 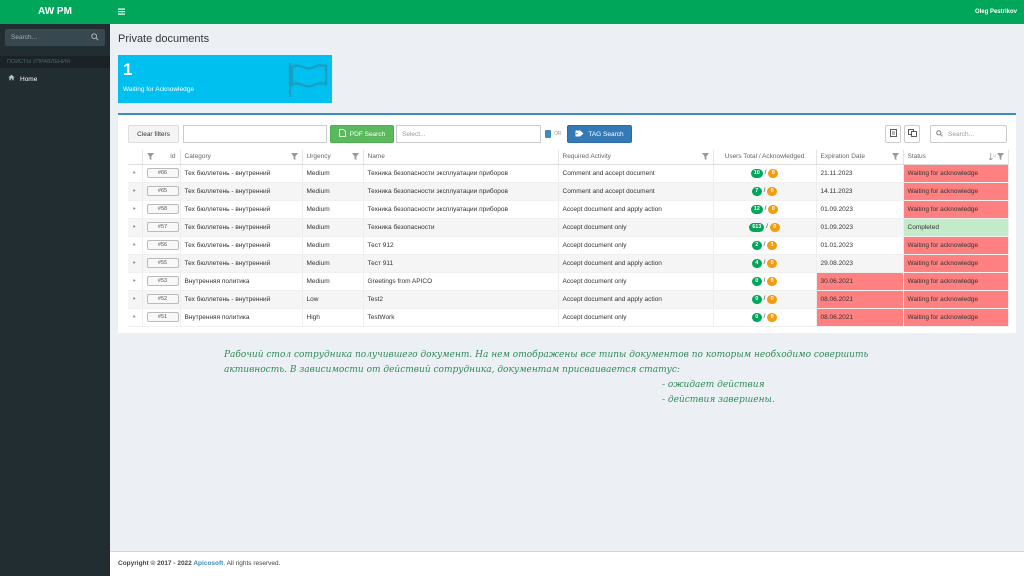 I want to click on sidebar-item-label: Home, so click(x=29, y=79).